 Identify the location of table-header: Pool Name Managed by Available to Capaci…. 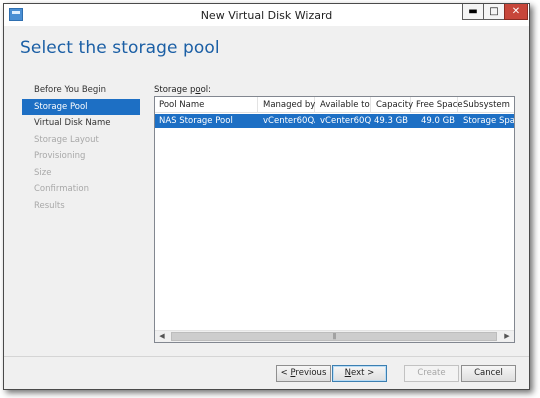
(334, 105).